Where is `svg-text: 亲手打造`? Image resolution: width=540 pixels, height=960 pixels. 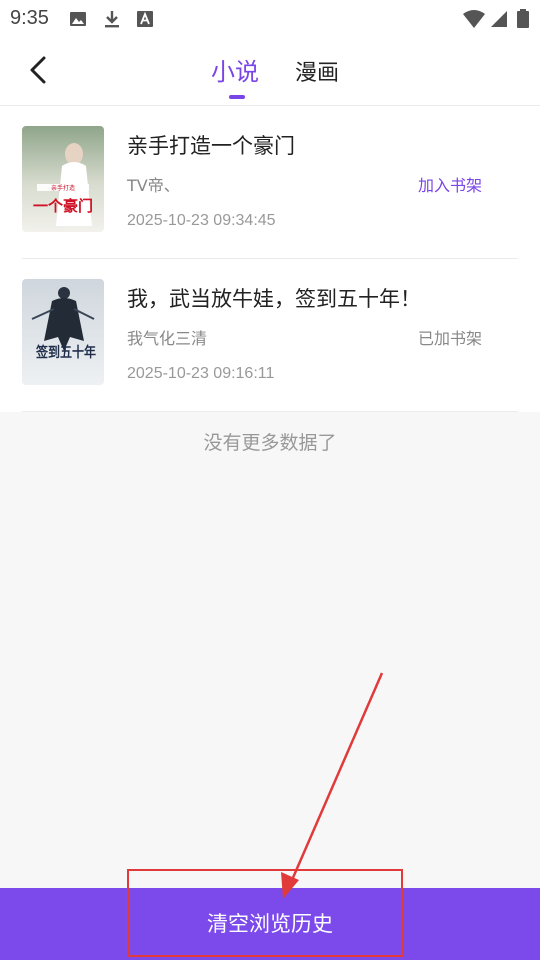
svg-text: 亲手打造 is located at coordinates (63, 188).